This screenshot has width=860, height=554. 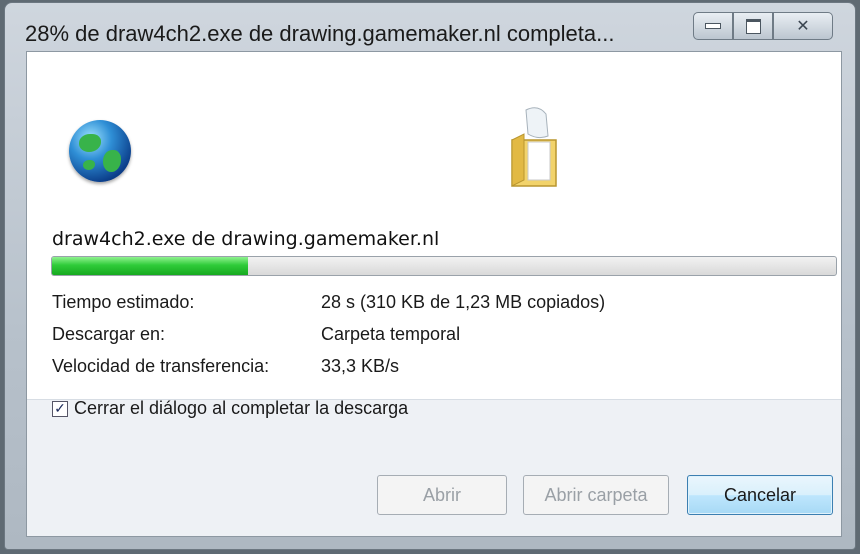 I want to click on destination-label: Descargar en:, so click(x=109, y=334).